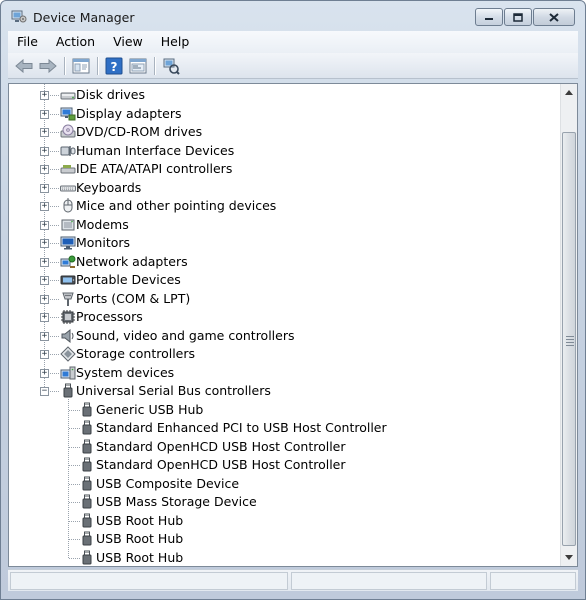 The height and width of the screenshot is (600, 586). I want to click on tree-device-row: USB Composite Device, so click(284, 484).